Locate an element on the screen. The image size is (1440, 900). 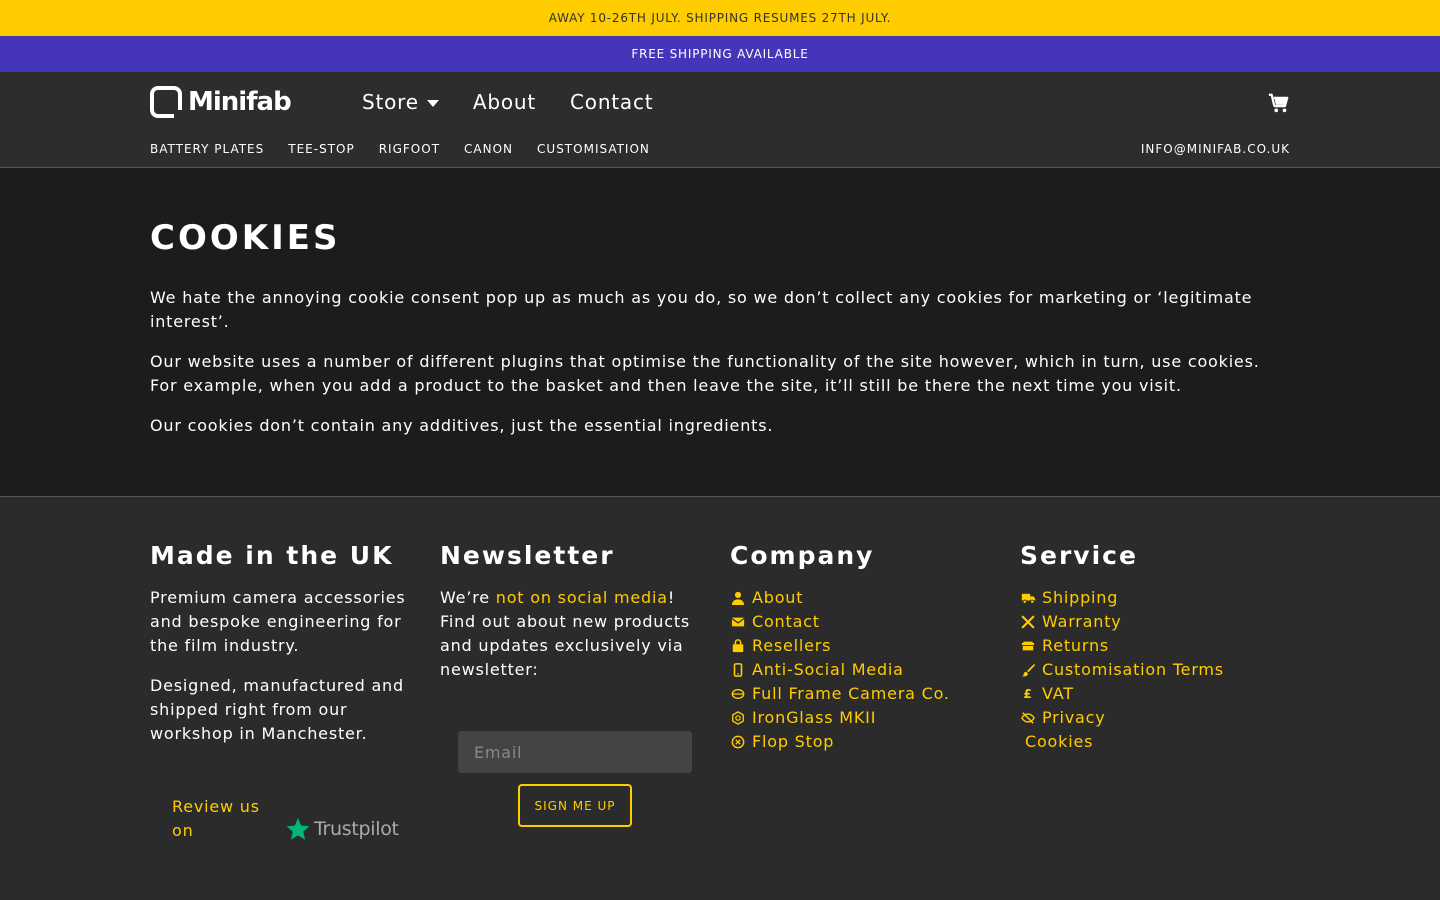
trustpilot-link: Trustpilot is located at coordinates (342, 829).